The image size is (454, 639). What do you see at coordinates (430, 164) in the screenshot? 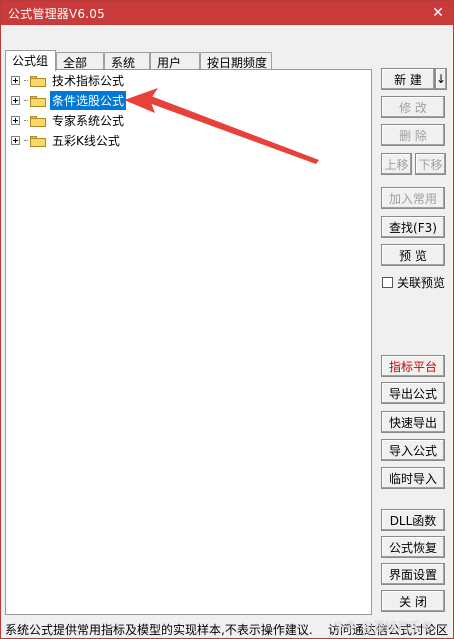
I see `move-down-button: 下移` at bounding box center [430, 164].